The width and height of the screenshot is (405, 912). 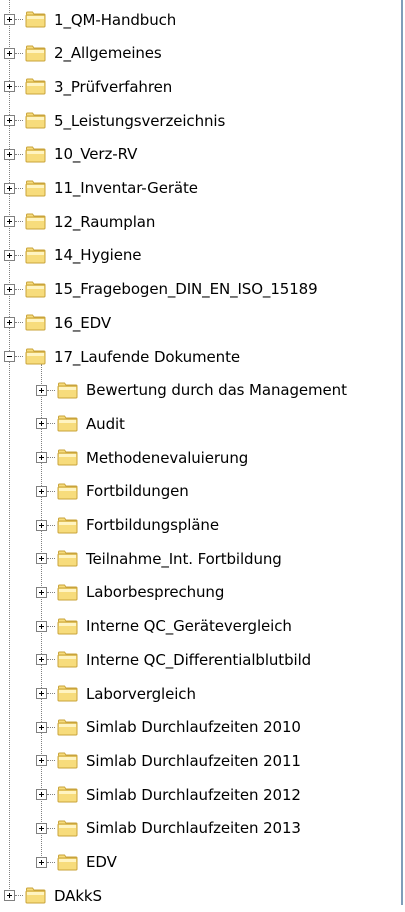 What do you see at coordinates (167, 458) in the screenshot?
I see `tree-node-label: Methodenevaluierung` at bounding box center [167, 458].